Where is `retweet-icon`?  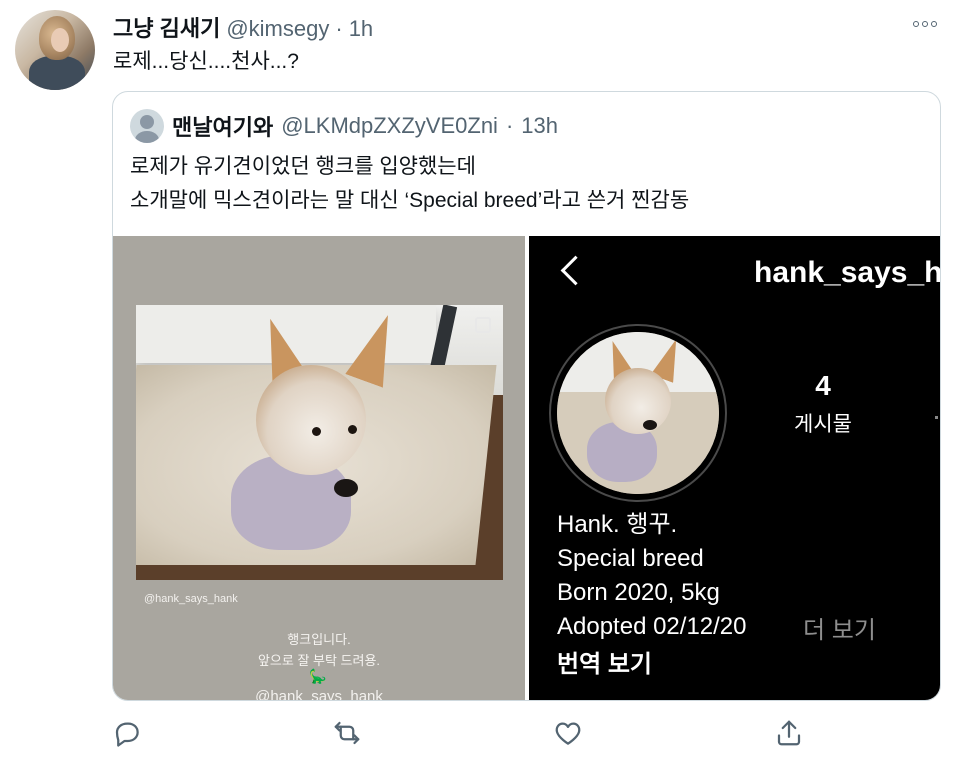 retweet-icon is located at coordinates (347, 733).